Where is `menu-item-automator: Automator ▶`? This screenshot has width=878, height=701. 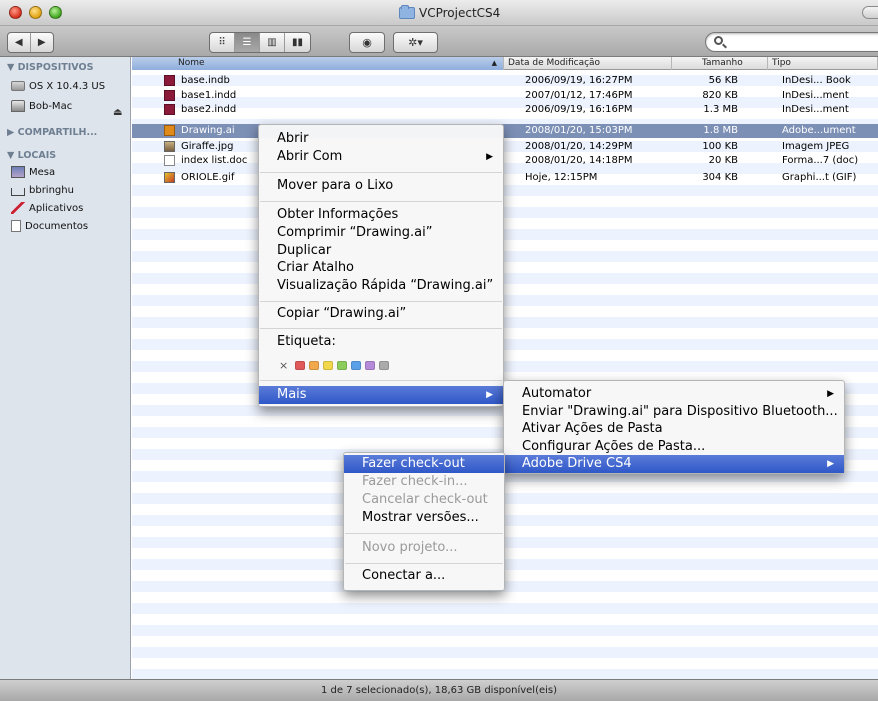
menu-item-automator: Automator ▶ is located at coordinates (674, 394).